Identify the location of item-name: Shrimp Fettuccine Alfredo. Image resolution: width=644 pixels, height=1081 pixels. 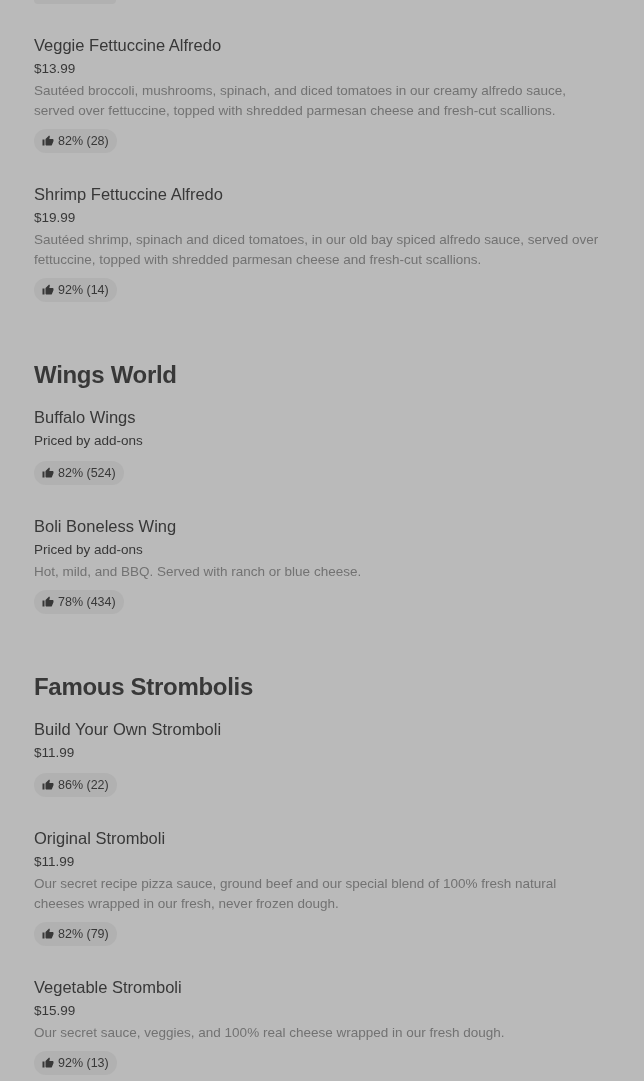
(128, 194).